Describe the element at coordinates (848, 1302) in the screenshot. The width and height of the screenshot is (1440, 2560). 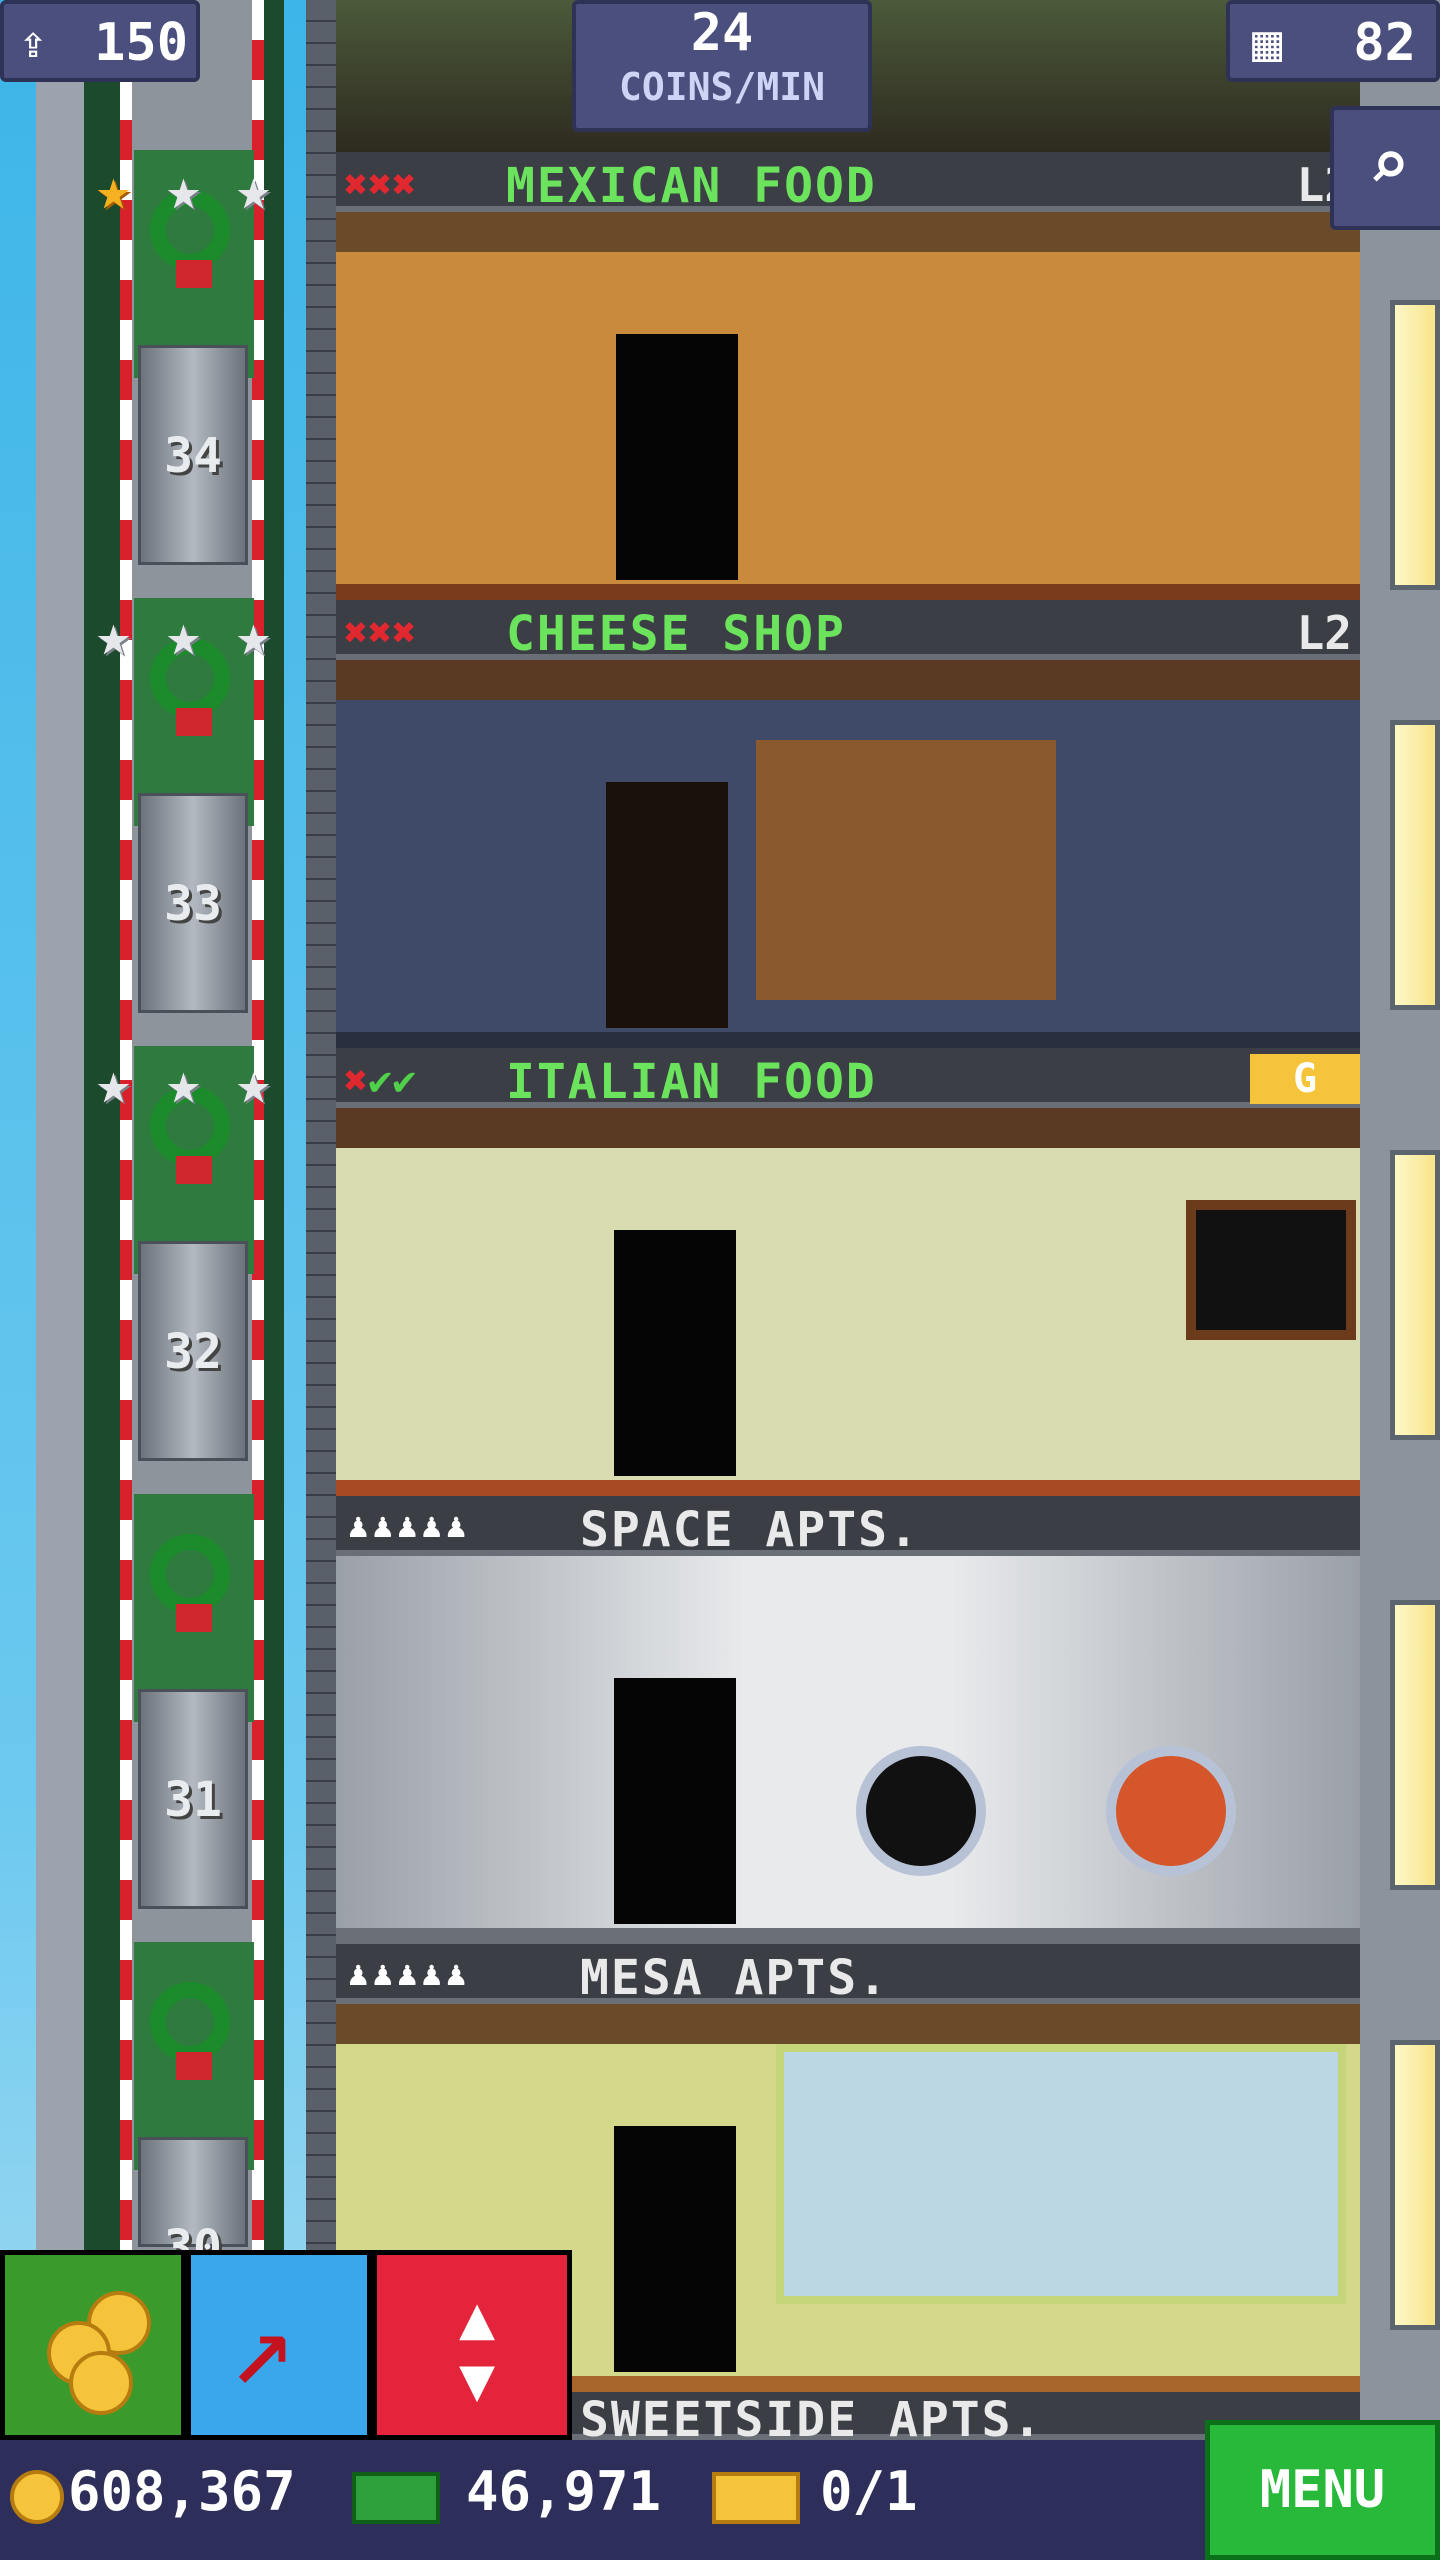
I see `italian-restaurant-room` at that location.